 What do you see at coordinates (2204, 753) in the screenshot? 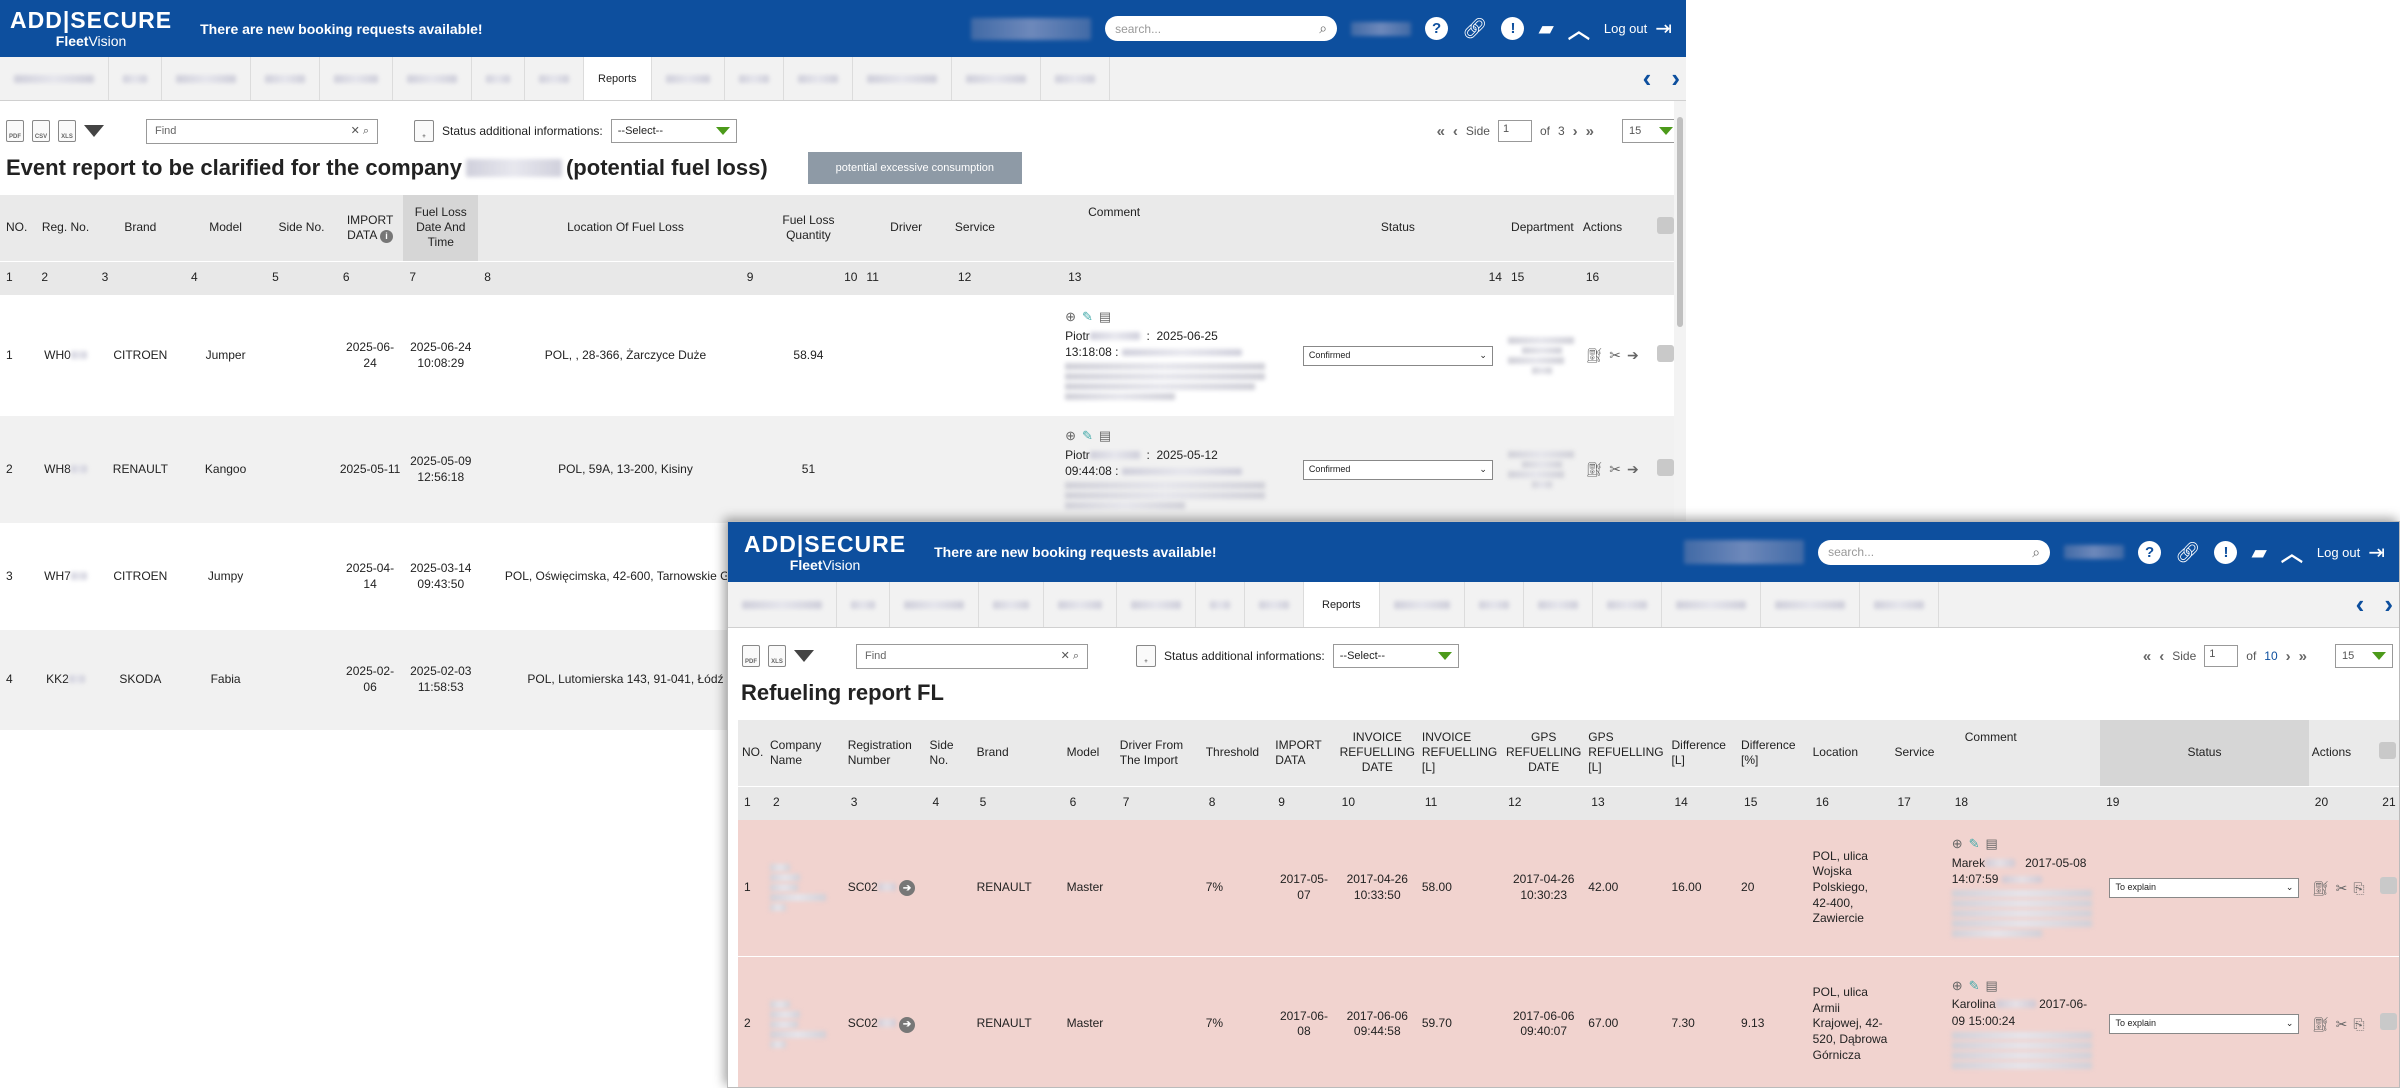
I see `col-status: Status` at bounding box center [2204, 753].